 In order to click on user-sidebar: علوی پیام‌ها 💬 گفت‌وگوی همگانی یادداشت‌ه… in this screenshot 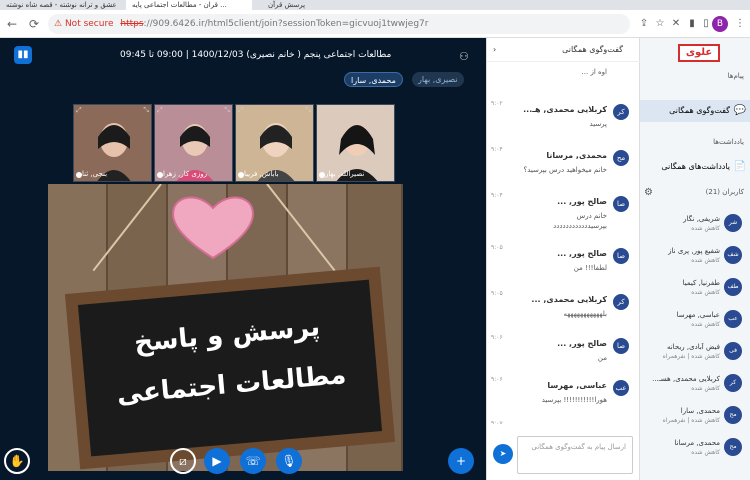, I will do `click(695, 259)`.